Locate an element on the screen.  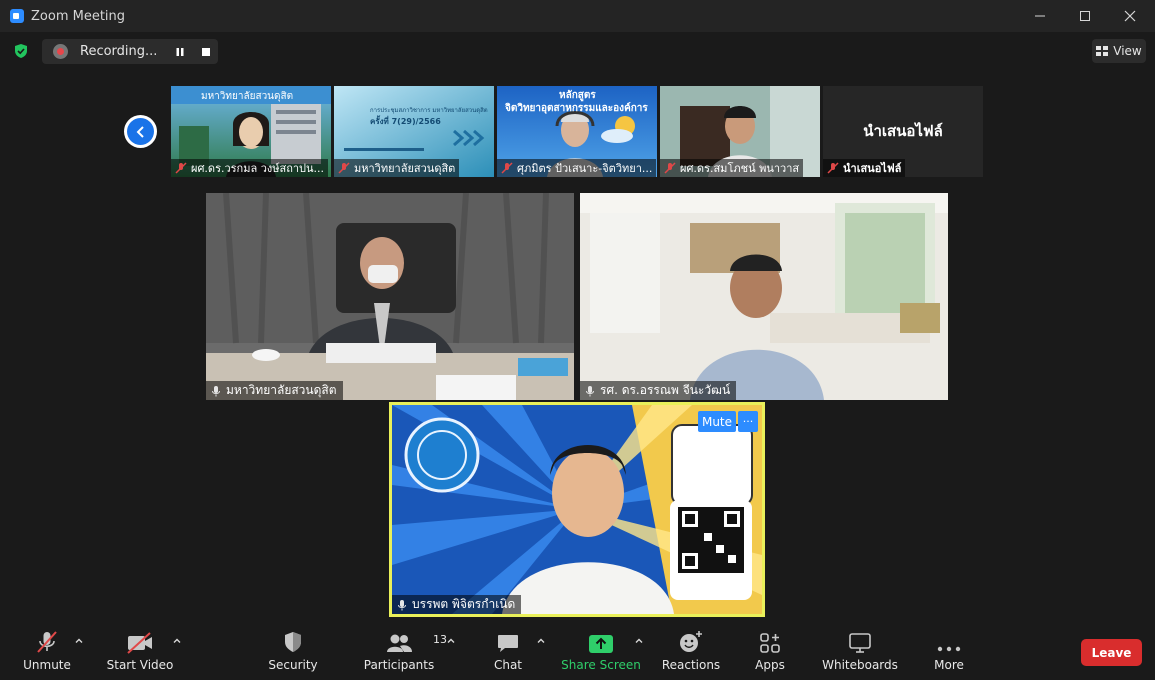
participant-thumbnail: นำเสนอไฟล์ นำเสนอไฟล์ is located at coordinates (903, 131).